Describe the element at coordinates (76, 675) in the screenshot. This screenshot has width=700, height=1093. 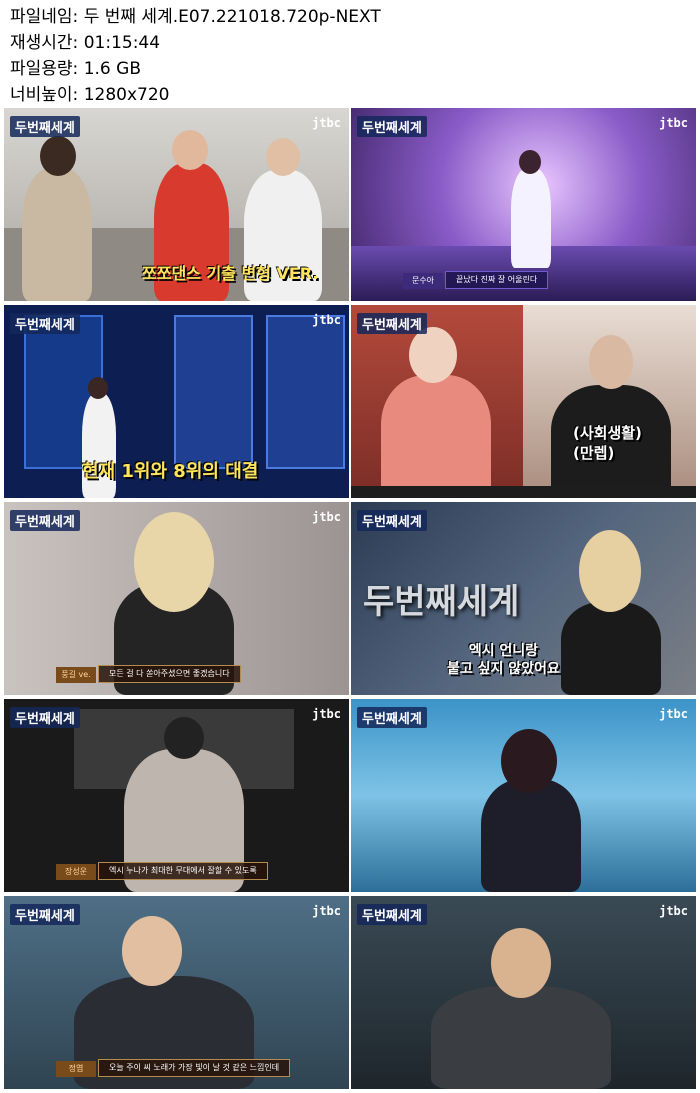
I see `speaker-name: 풍길 ve.` at that location.